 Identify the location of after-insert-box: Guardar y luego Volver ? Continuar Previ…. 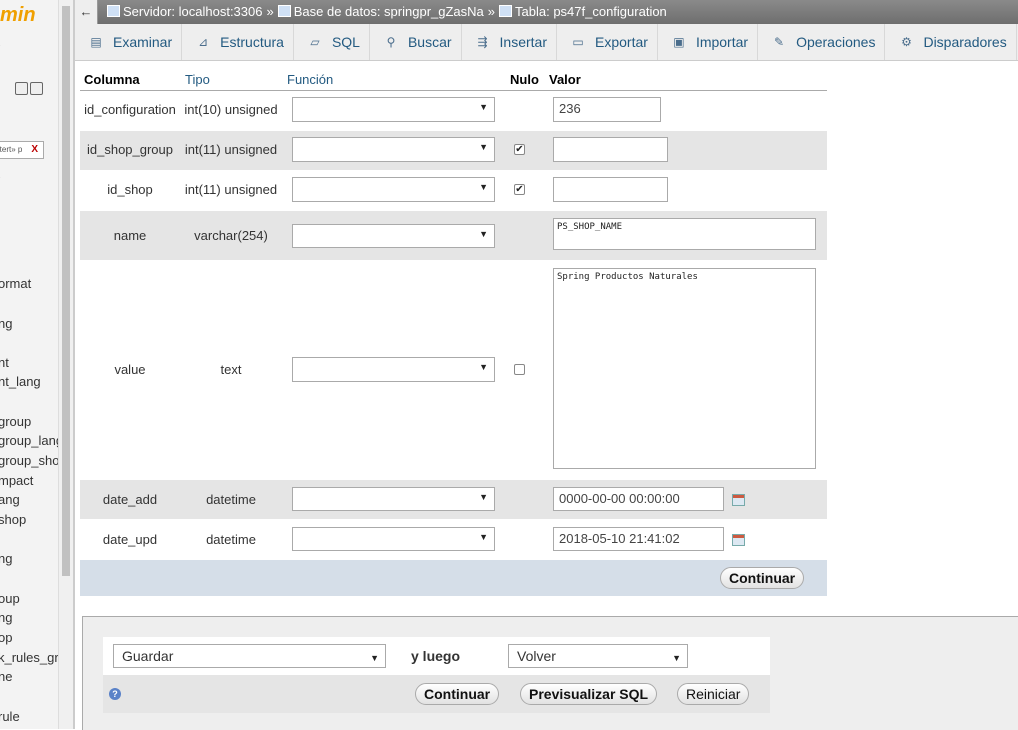
(550, 673).